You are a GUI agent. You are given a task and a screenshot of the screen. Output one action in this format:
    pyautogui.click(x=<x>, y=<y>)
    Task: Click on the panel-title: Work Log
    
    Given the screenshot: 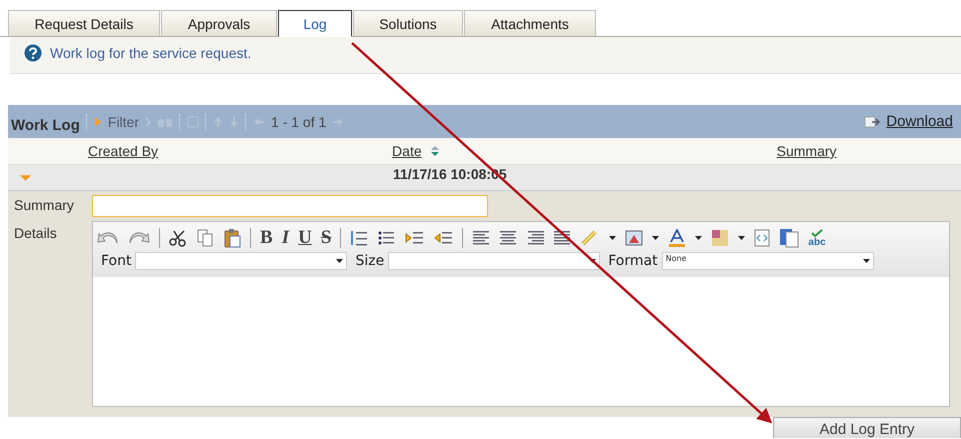 What is the action you would take?
    pyautogui.click(x=45, y=125)
    